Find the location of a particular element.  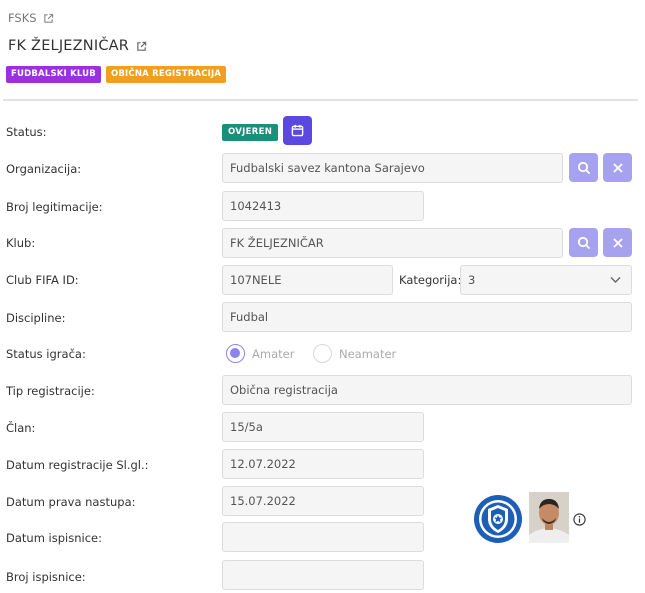

radio-neamater: Neamater is located at coordinates (354, 353).